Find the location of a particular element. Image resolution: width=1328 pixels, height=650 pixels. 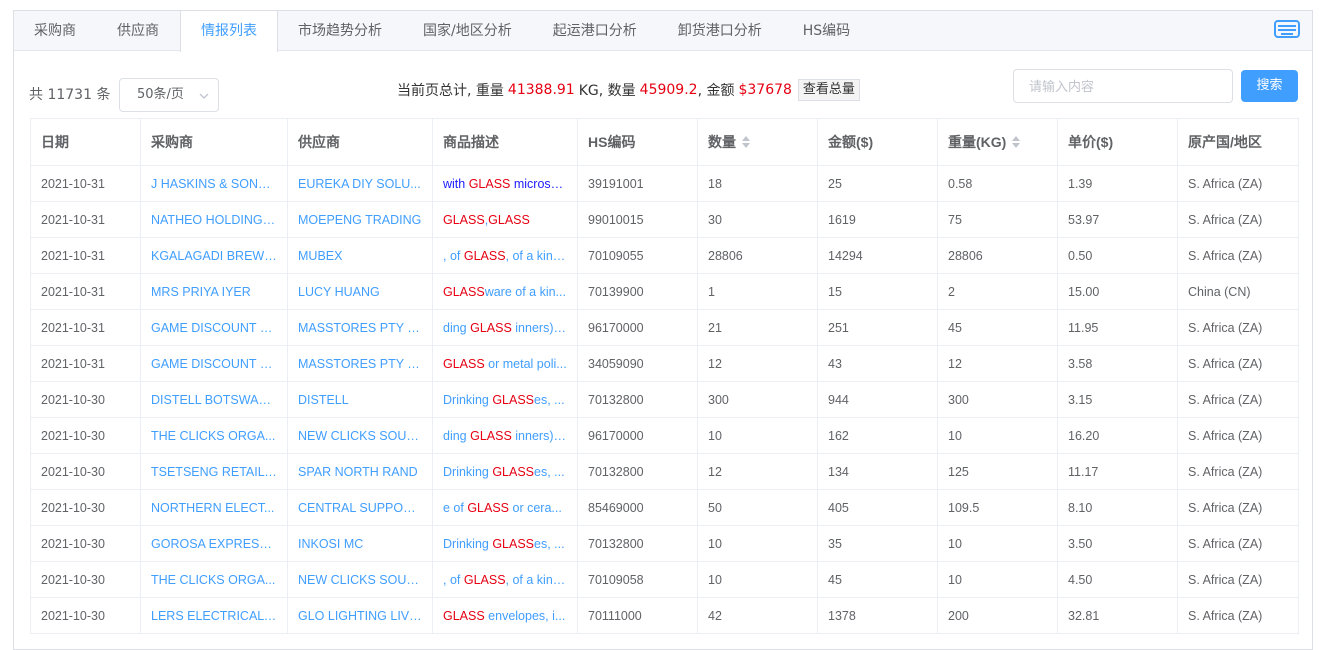

amount-cell: 14294 is located at coordinates (877, 255).